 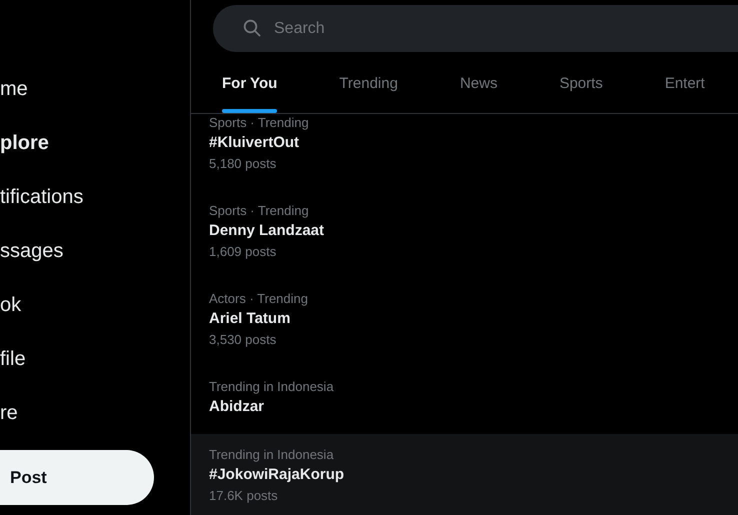 I want to click on trend-title: #KluivertOut, so click(x=254, y=143).